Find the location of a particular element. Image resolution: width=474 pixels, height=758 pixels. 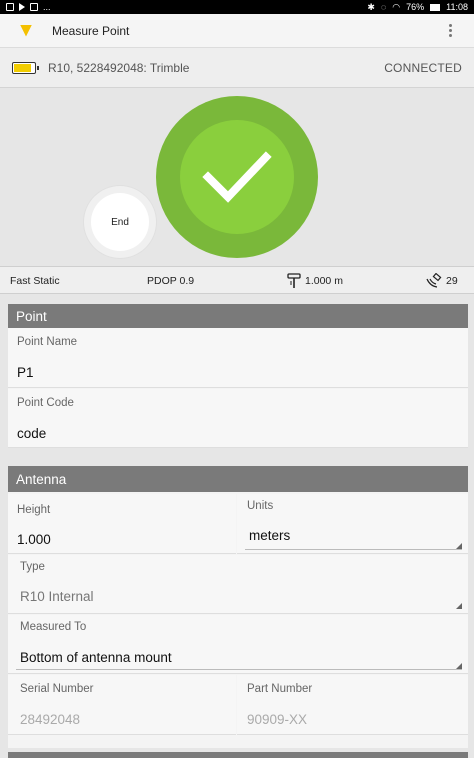

receiver-name: R10, 5228492048: Trimble is located at coordinates (119, 67).